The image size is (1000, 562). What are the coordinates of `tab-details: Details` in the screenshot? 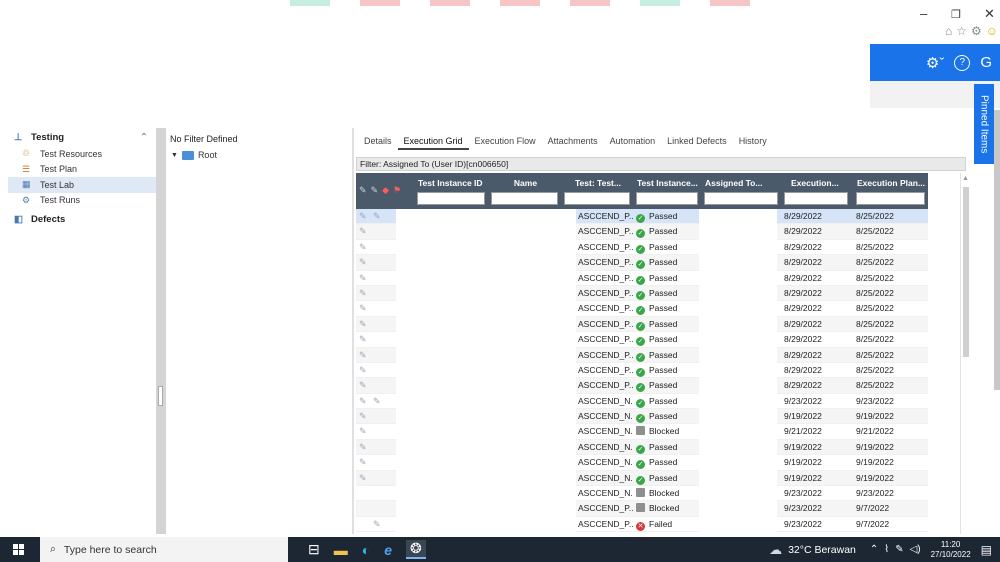 It's located at (378, 142).